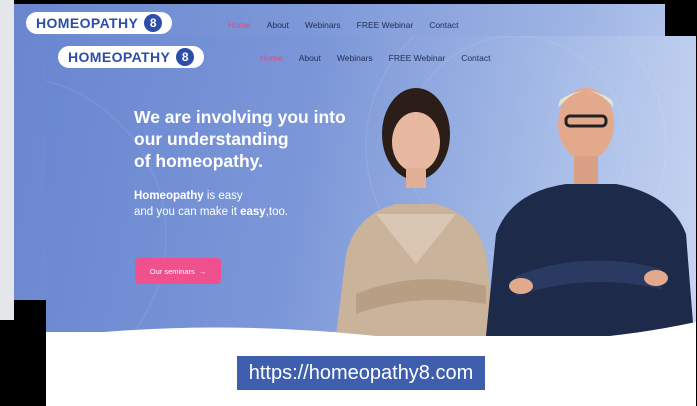  Describe the element at coordinates (7, 160) in the screenshot. I see `background-sliver` at that location.